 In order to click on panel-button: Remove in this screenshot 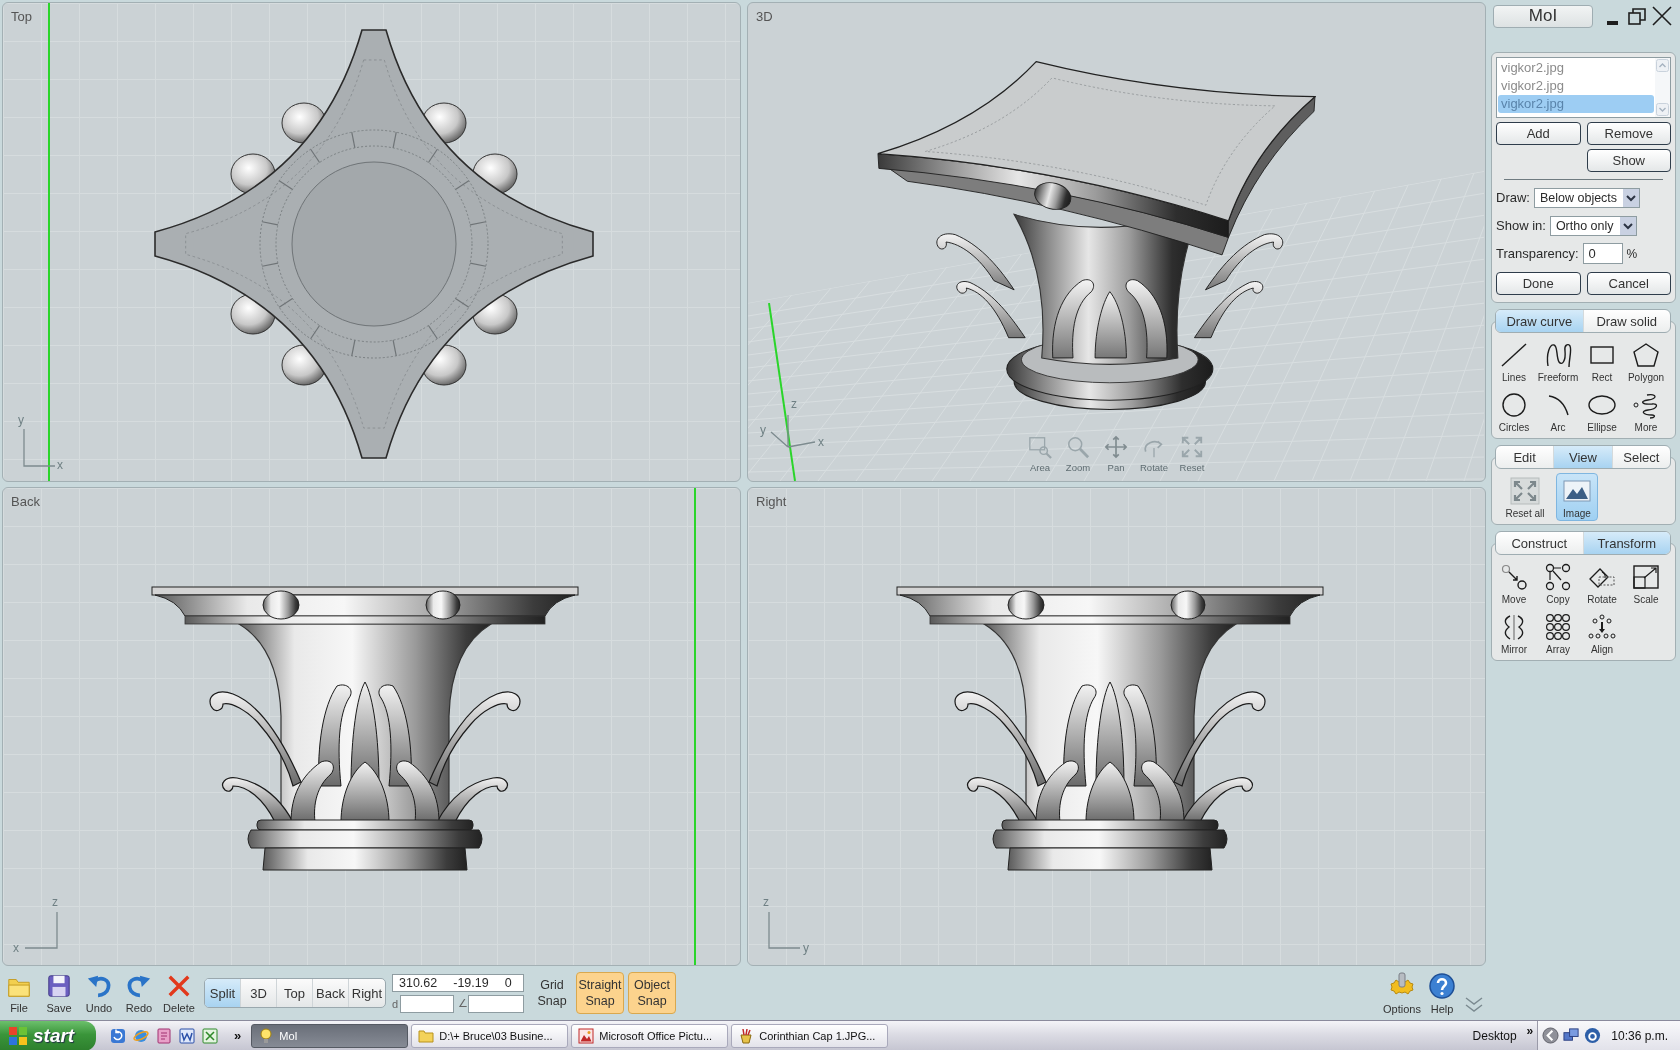, I will do `click(1628, 133)`.